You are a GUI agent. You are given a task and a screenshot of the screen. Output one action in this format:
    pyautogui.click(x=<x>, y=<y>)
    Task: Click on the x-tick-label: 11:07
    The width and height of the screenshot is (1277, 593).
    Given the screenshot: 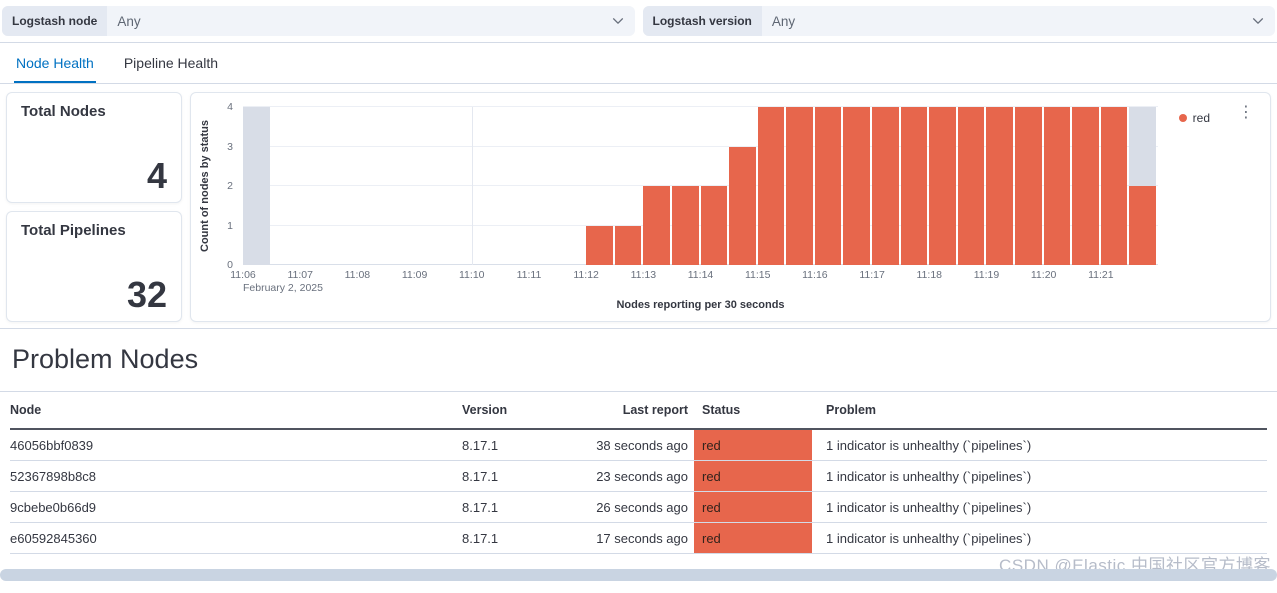 What is the action you would take?
    pyautogui.click(x=300, y=275)
    